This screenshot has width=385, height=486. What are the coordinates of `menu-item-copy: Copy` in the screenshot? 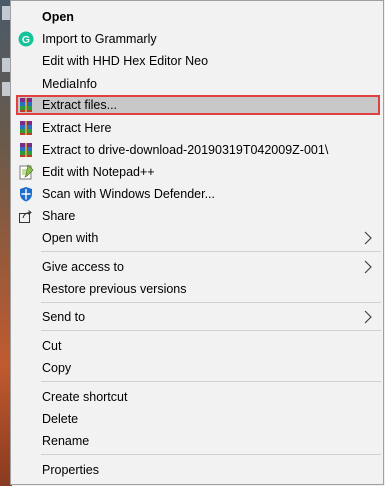 It's located at (197, 368).